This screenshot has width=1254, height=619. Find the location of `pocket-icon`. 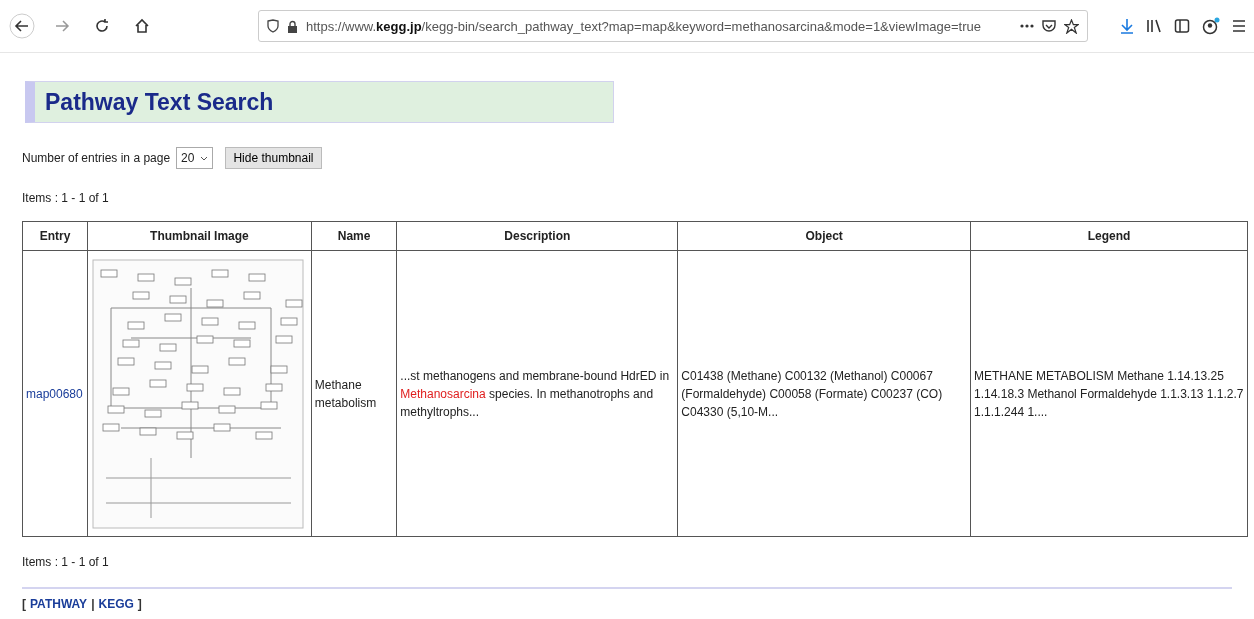

pocket-icon is located at coordinates (1049, 26).